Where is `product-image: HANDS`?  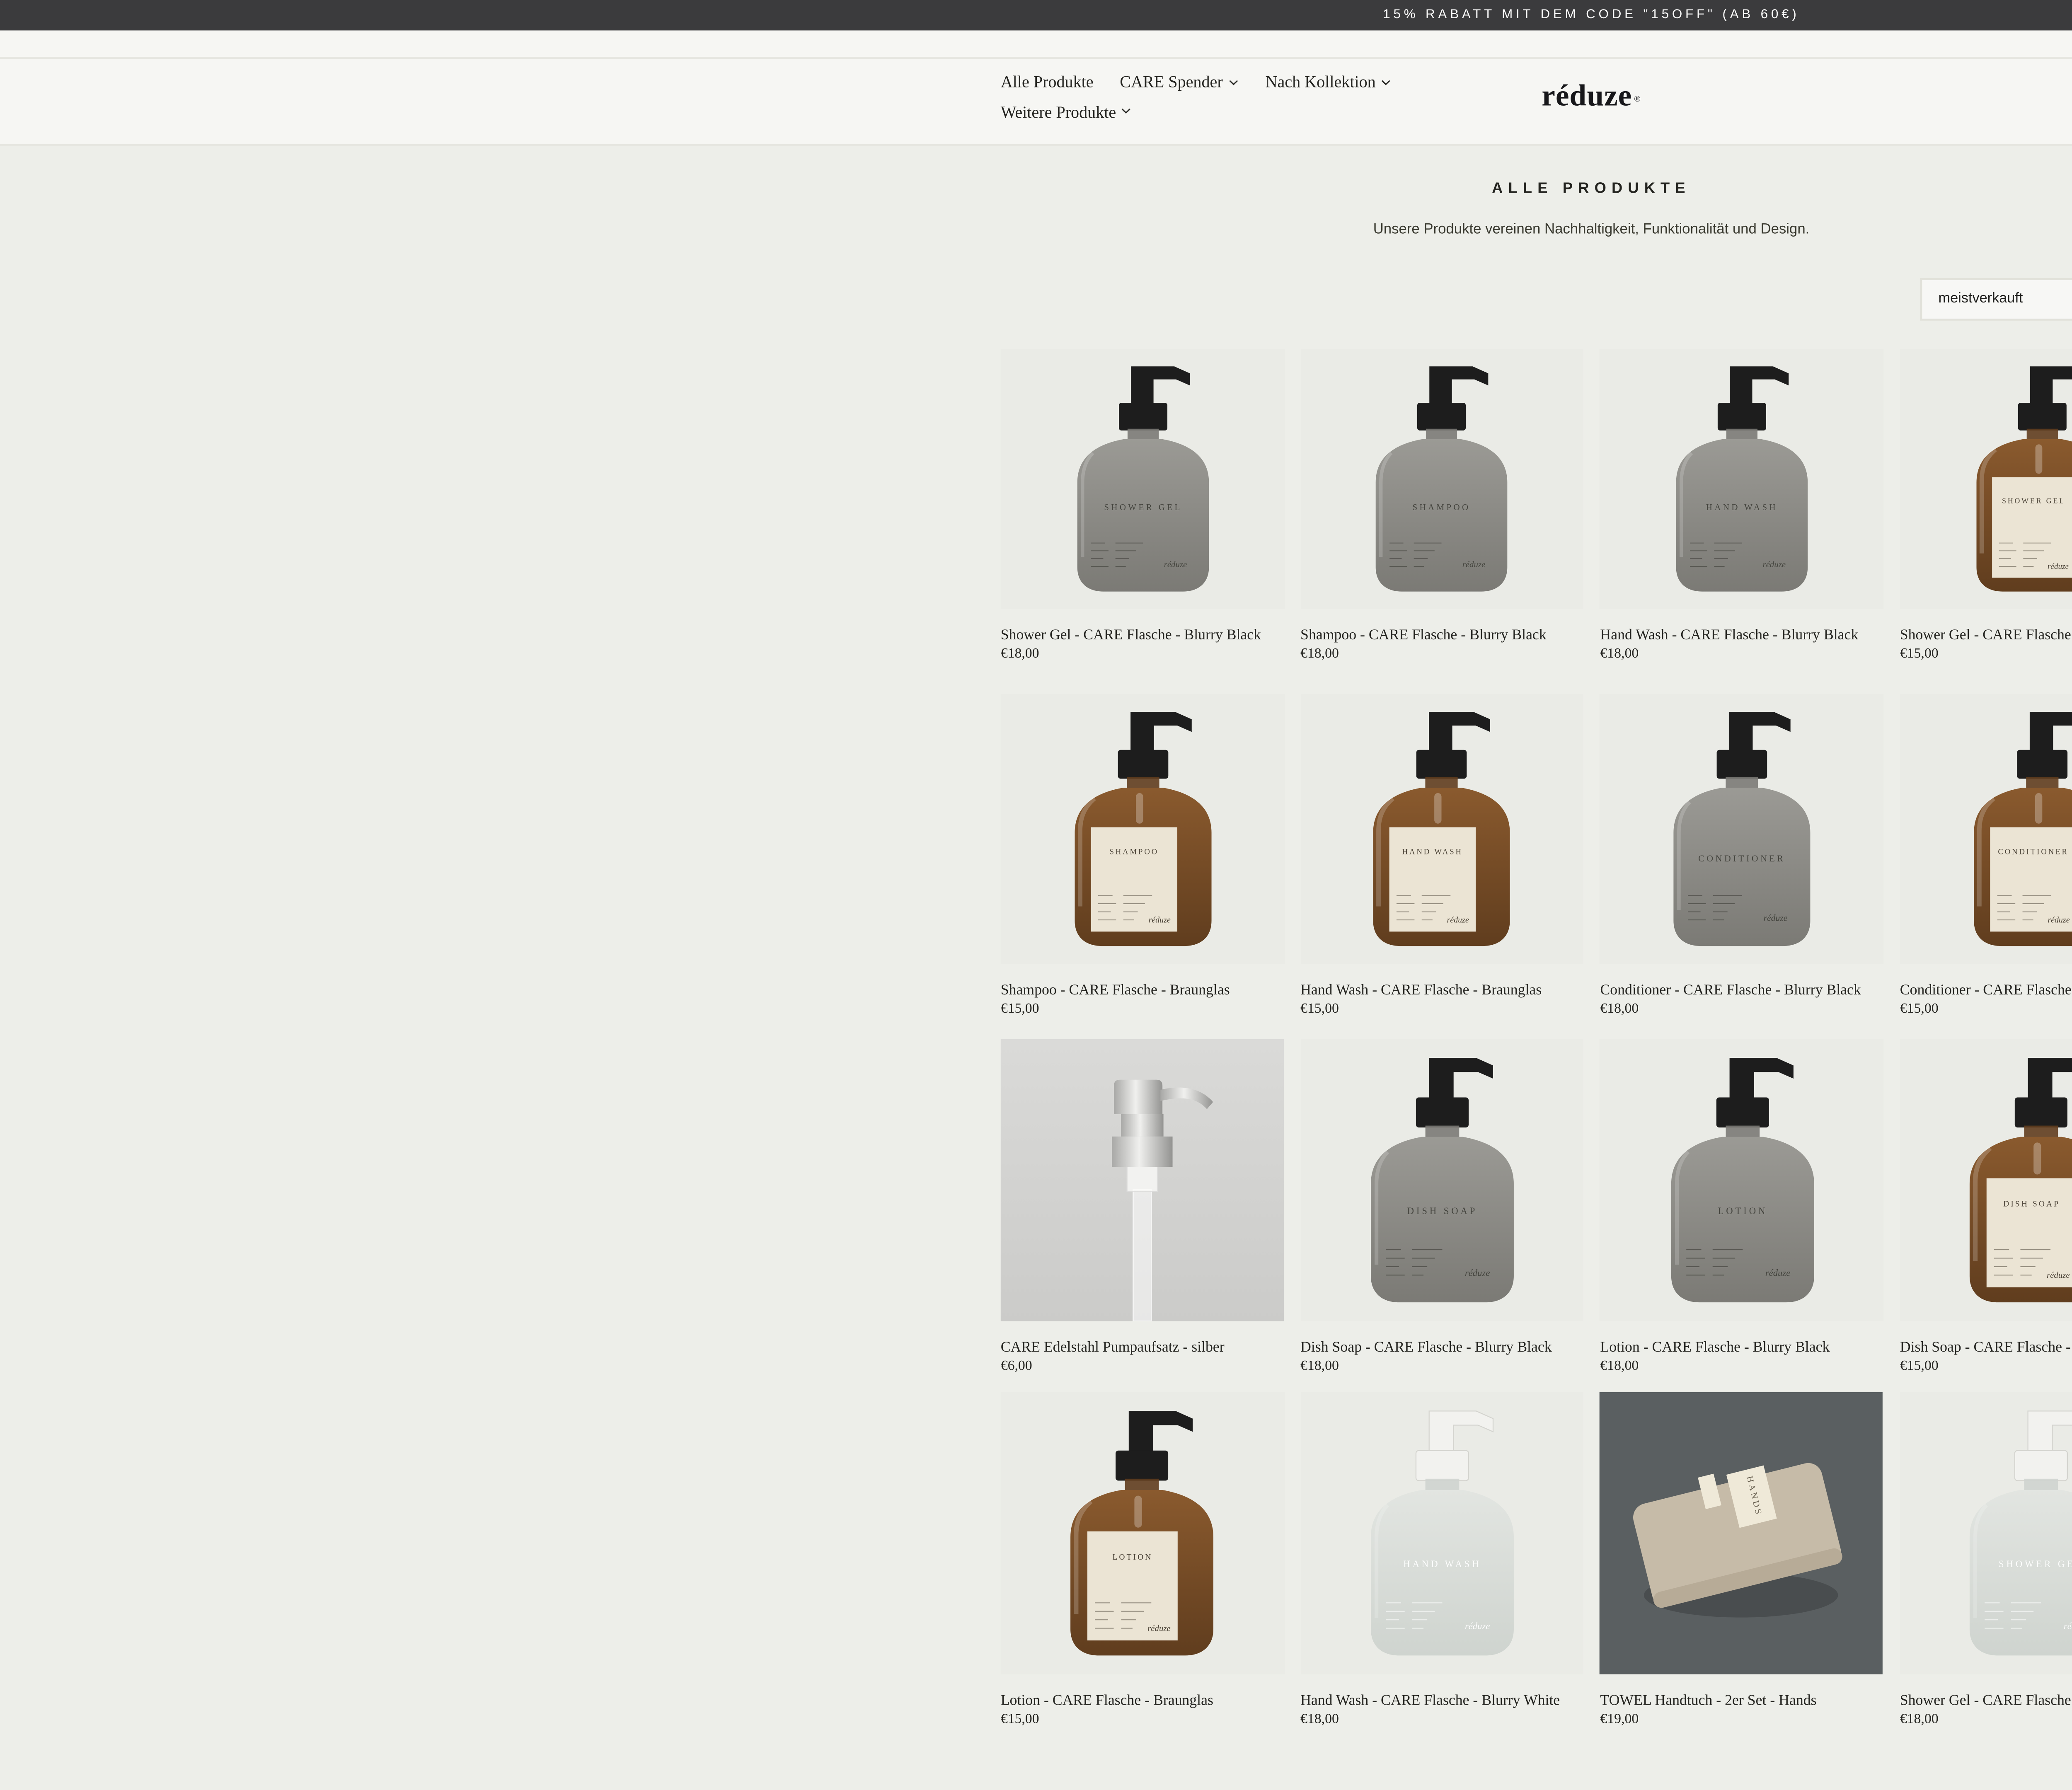
product-image: HANDS is located at coordinates (1741, 1533).